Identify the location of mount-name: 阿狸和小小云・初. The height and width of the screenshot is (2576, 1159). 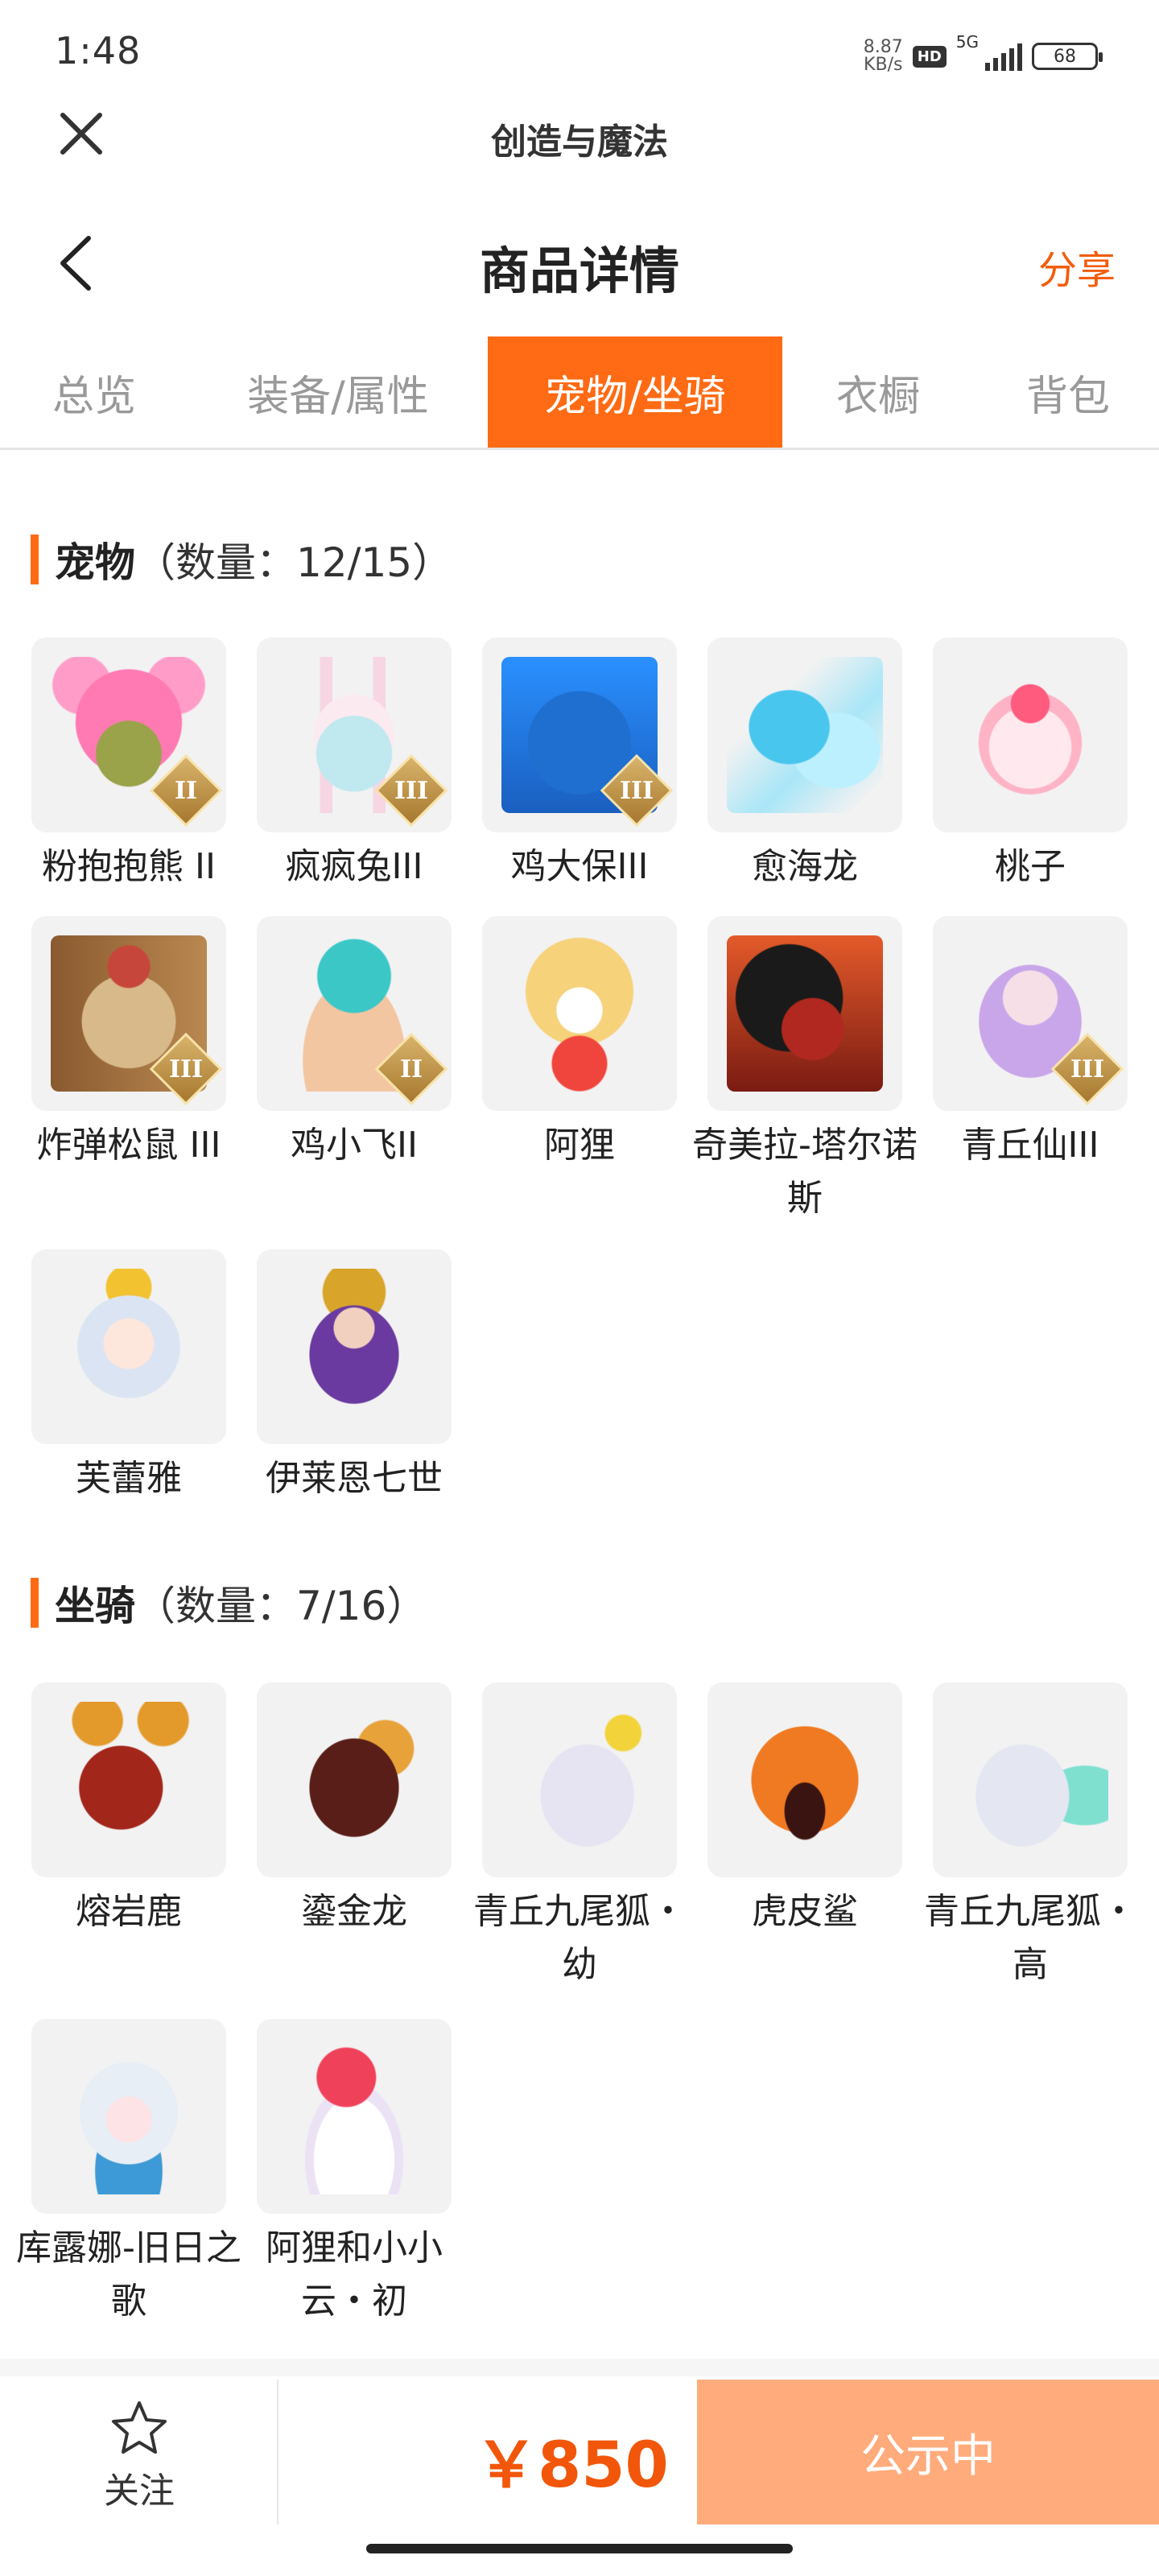
(354, 2274).